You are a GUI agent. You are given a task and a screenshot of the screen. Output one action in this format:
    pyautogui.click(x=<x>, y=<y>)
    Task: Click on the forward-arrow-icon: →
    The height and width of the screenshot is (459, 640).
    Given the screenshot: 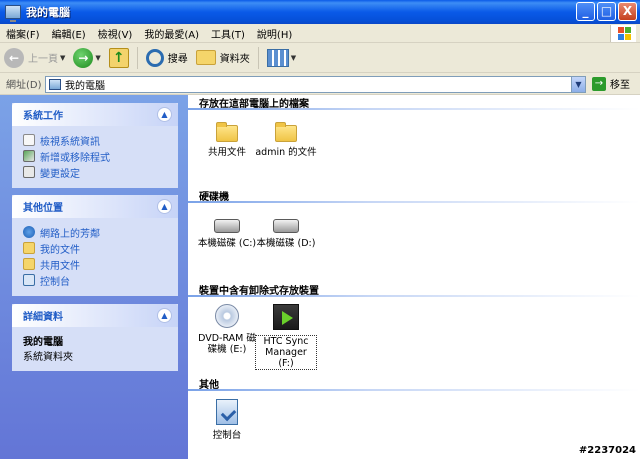 What is the action you would take?
    pyautogui.click(x=83, y=57)
    